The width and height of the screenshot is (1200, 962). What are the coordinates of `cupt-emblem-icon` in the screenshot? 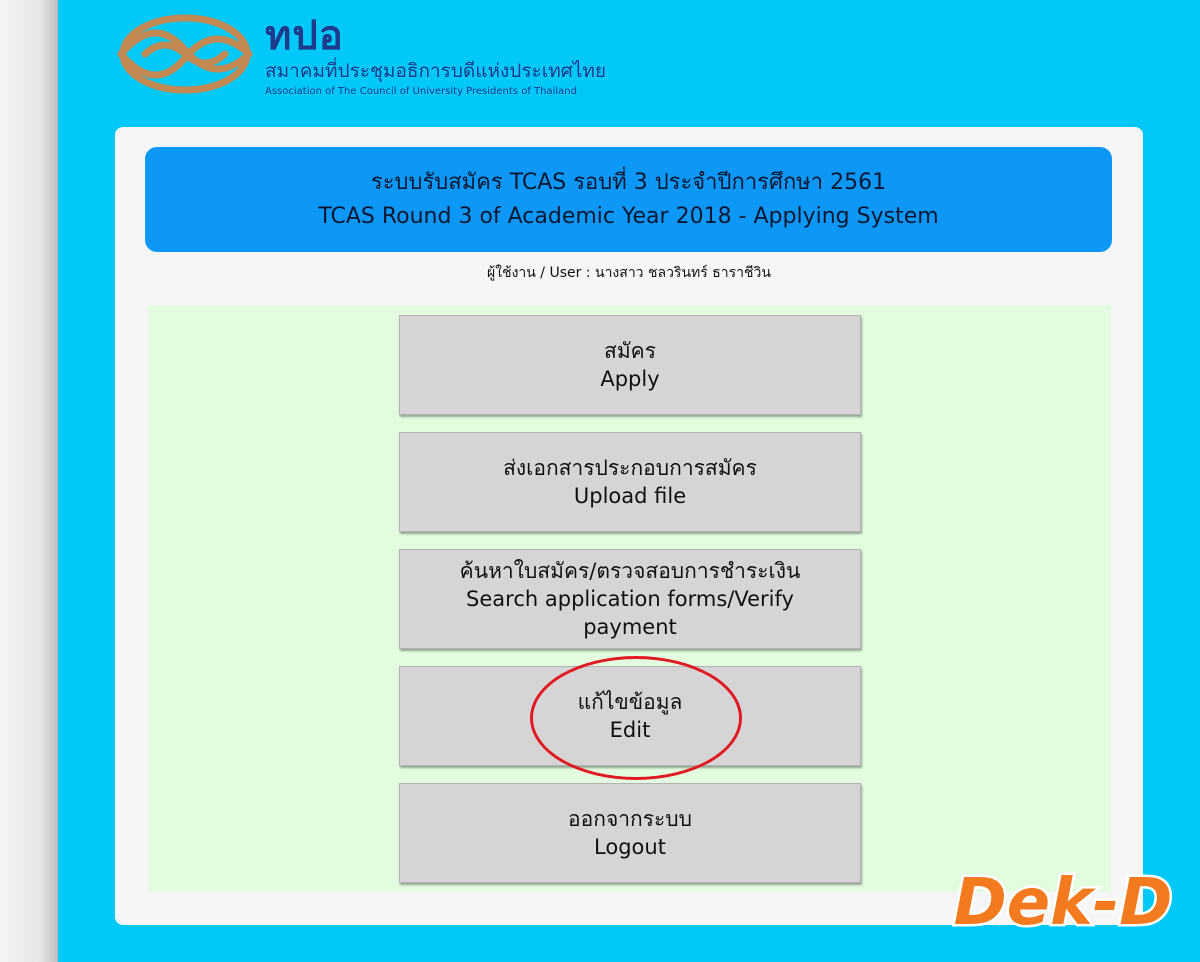 It's located at (185, 54).